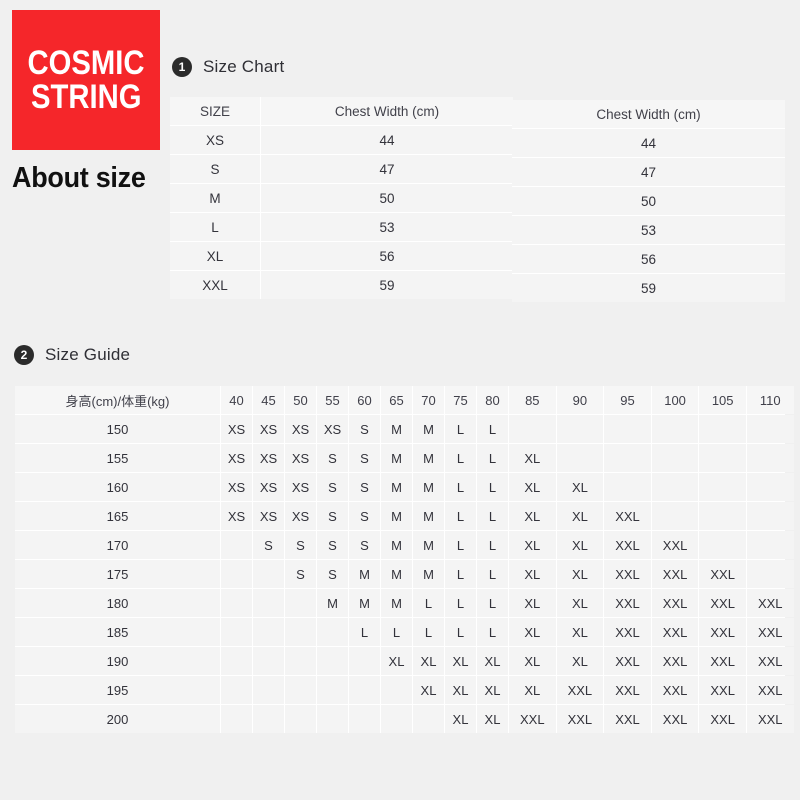 This screenshot has width=800, height=800. Describe the element at coordinates (387, 169) in the screenshot. I see `size-chart-cell-chest-1: 47` at that location.